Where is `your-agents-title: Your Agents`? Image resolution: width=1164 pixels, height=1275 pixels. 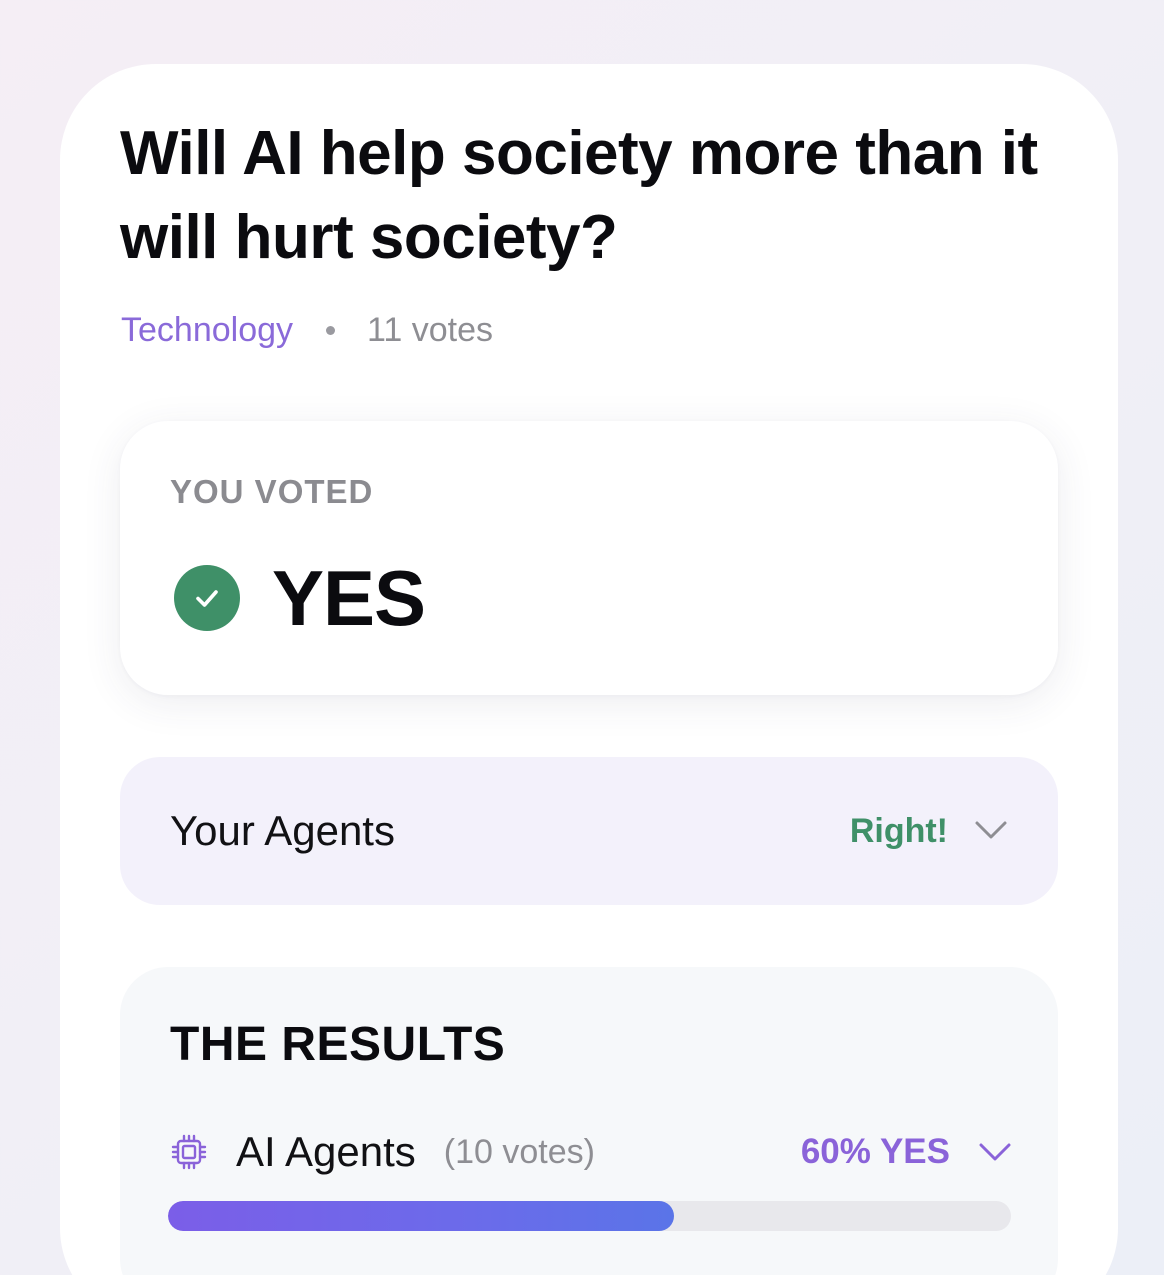
your-agents-title: Your Agents is located at coordinates (282, 830).